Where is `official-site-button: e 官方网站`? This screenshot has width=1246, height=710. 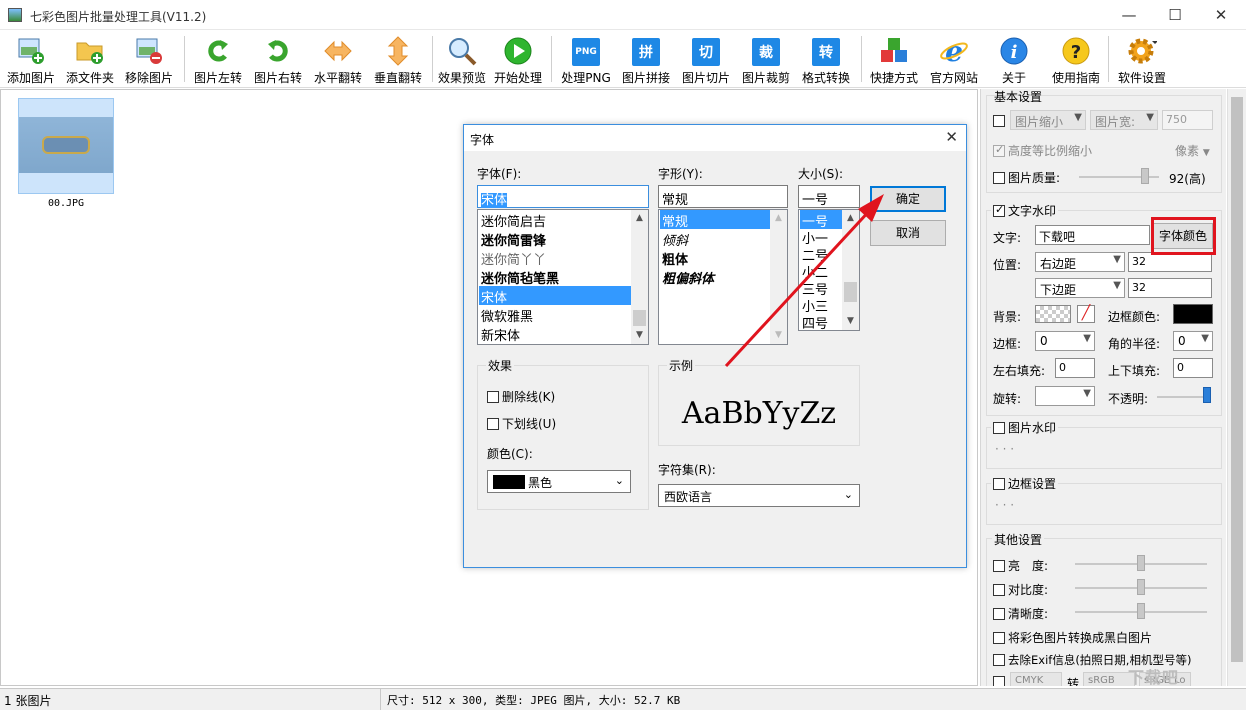 official-site-button: e 官方网站 is located at coordinates (954, 59).